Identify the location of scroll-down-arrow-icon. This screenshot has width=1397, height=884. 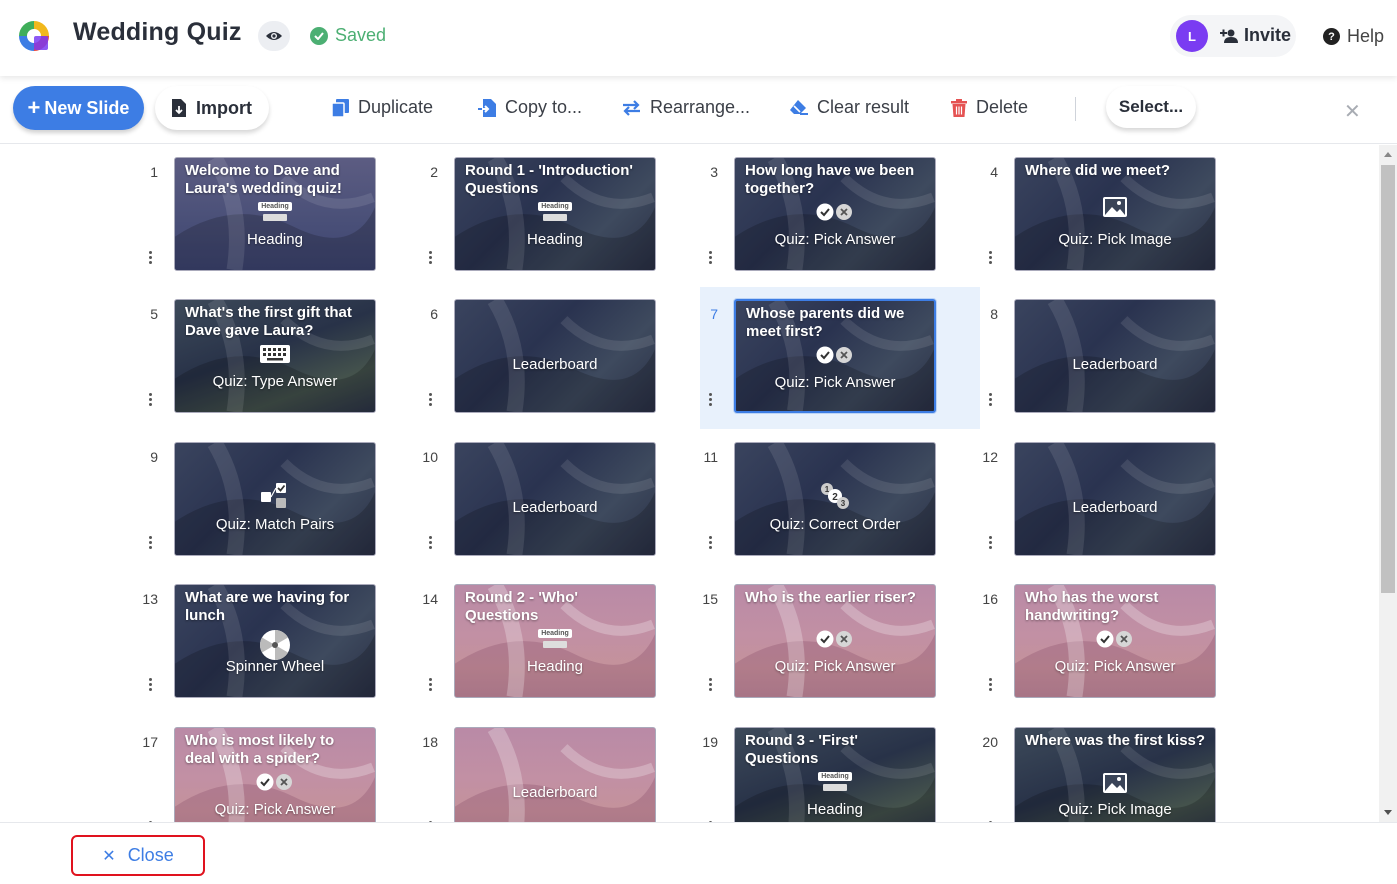
(1388, 812).